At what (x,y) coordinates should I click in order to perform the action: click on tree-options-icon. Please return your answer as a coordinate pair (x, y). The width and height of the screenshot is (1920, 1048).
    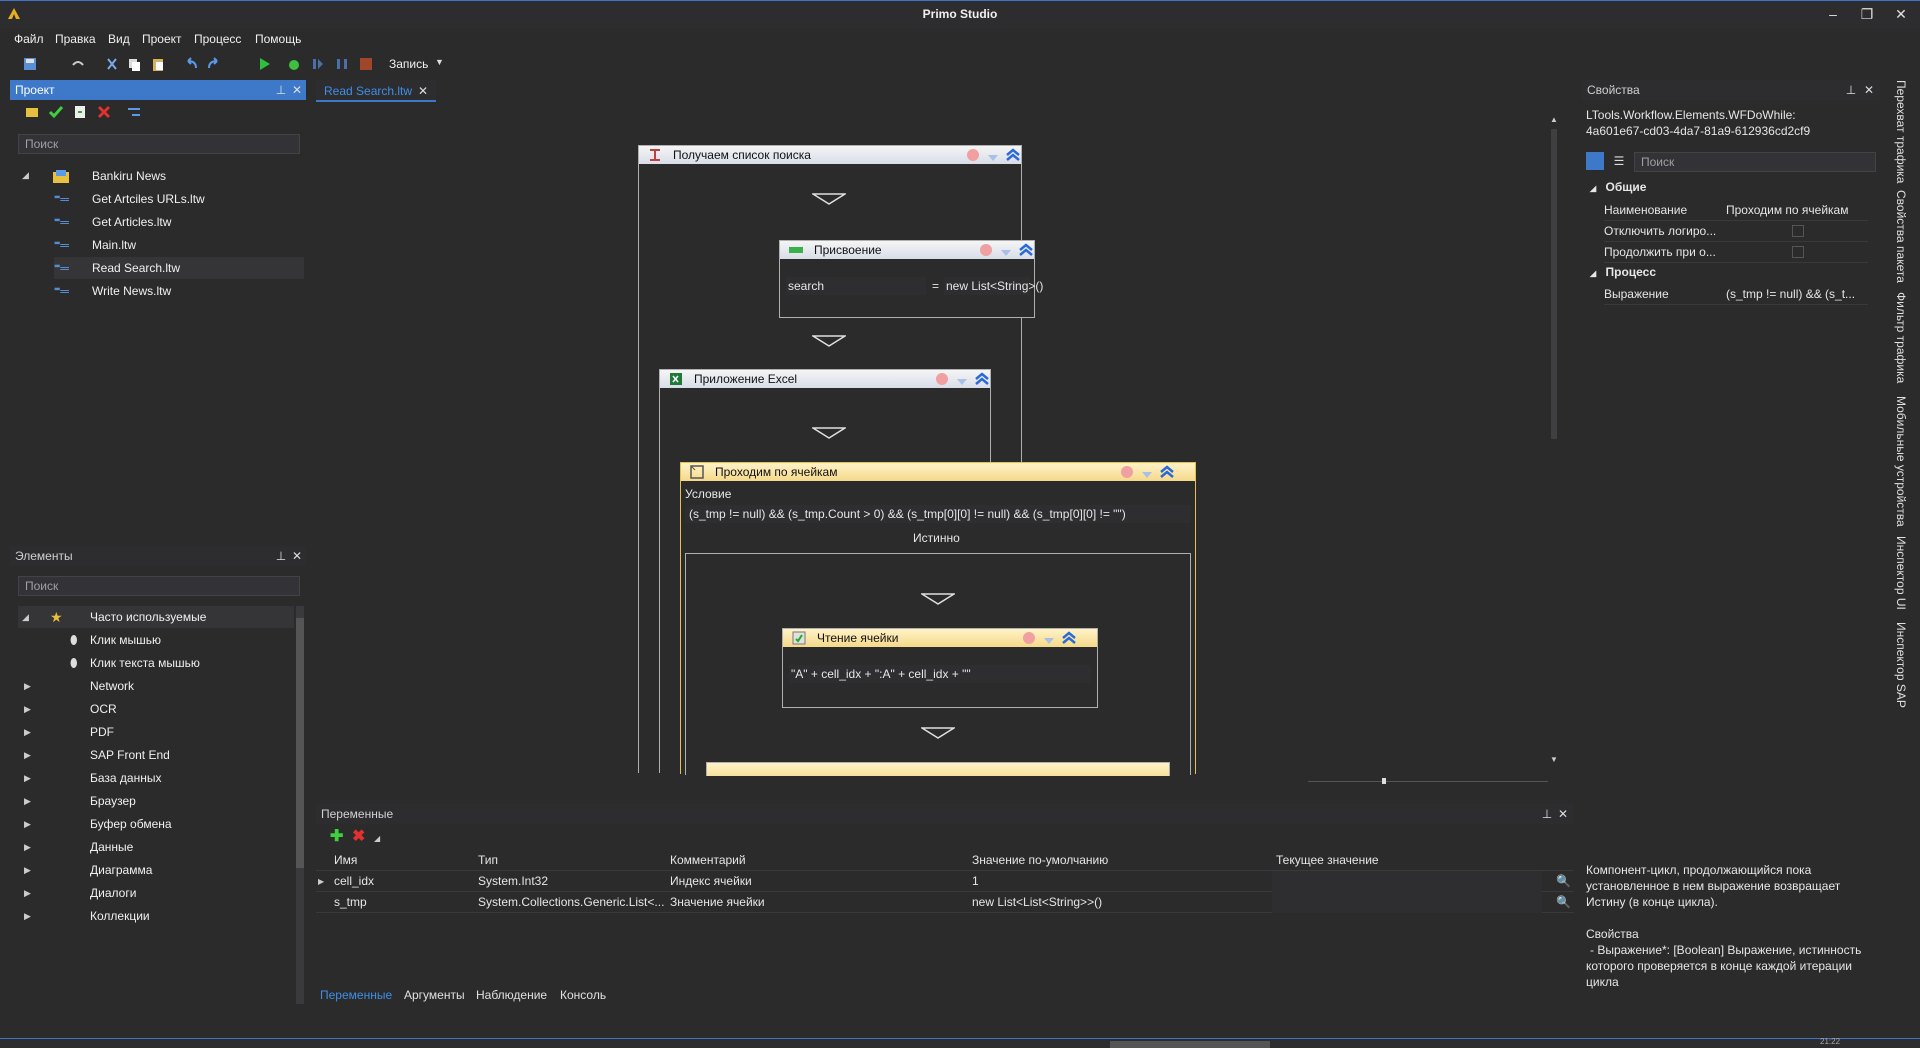
    Looking at the image, I should click on (134, 112).